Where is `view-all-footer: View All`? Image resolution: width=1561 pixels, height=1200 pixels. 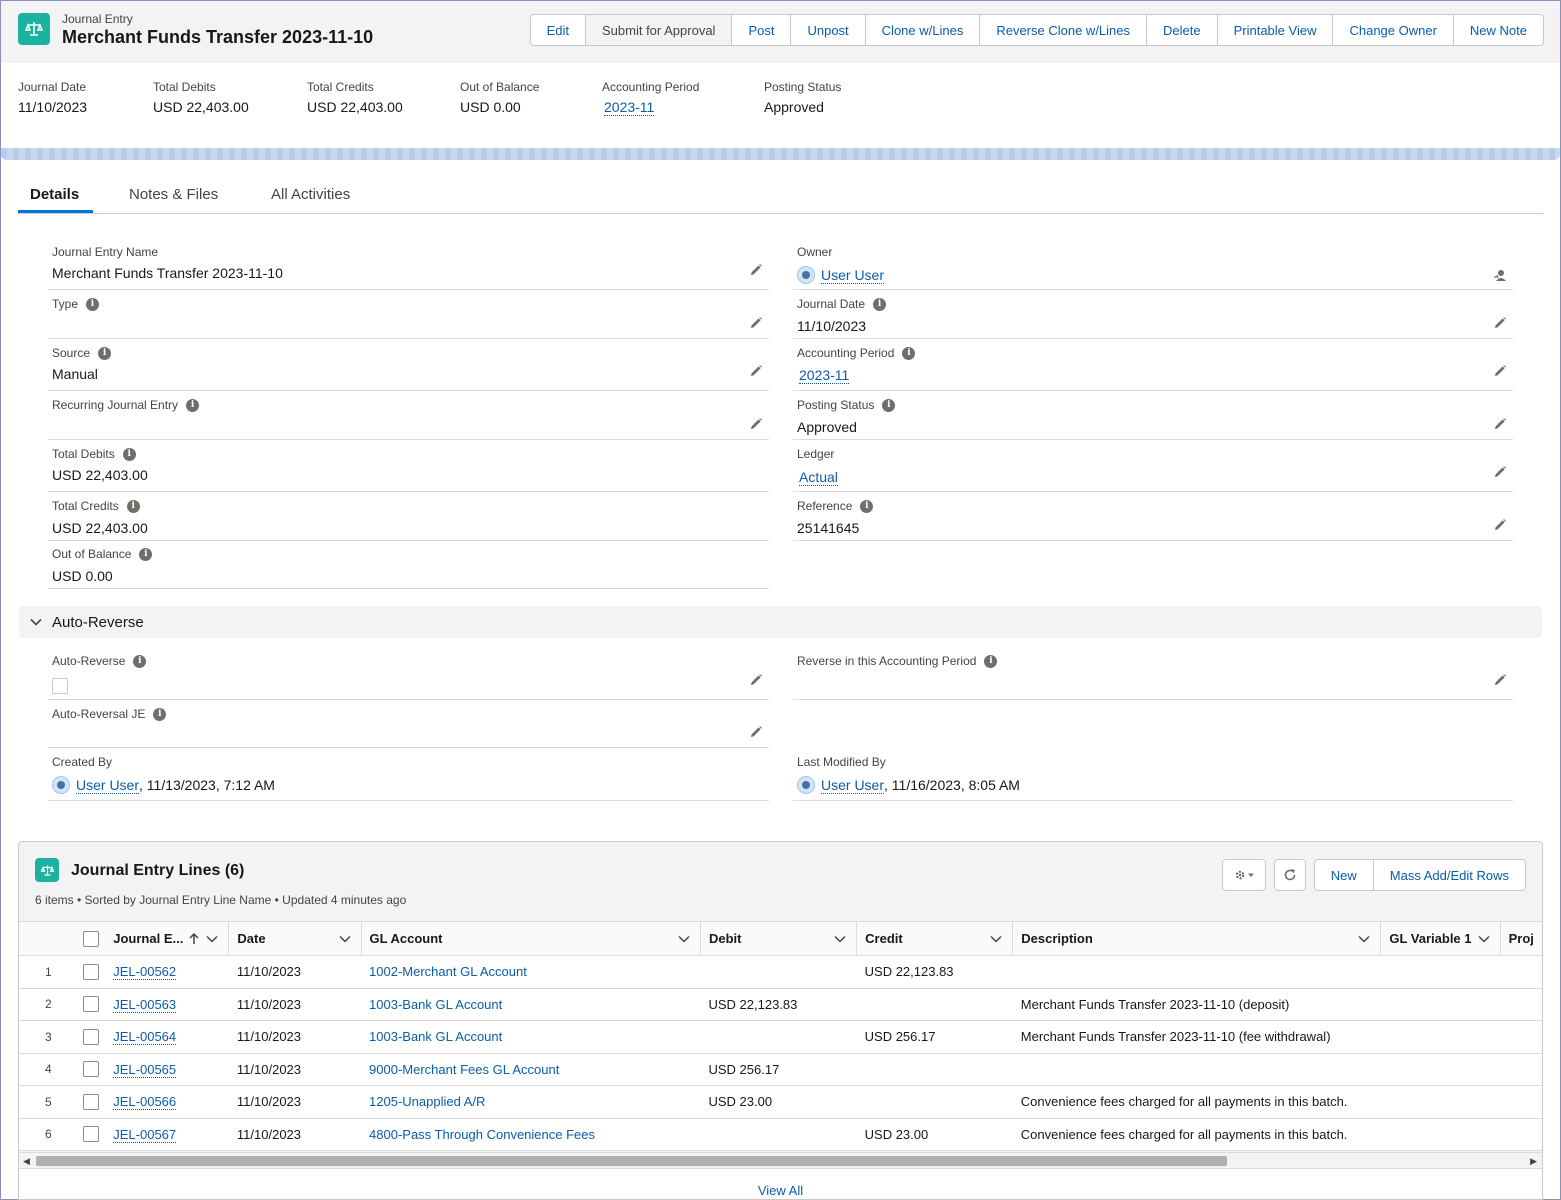
view-all-footer: View All is located at coordinates (780, 1183).